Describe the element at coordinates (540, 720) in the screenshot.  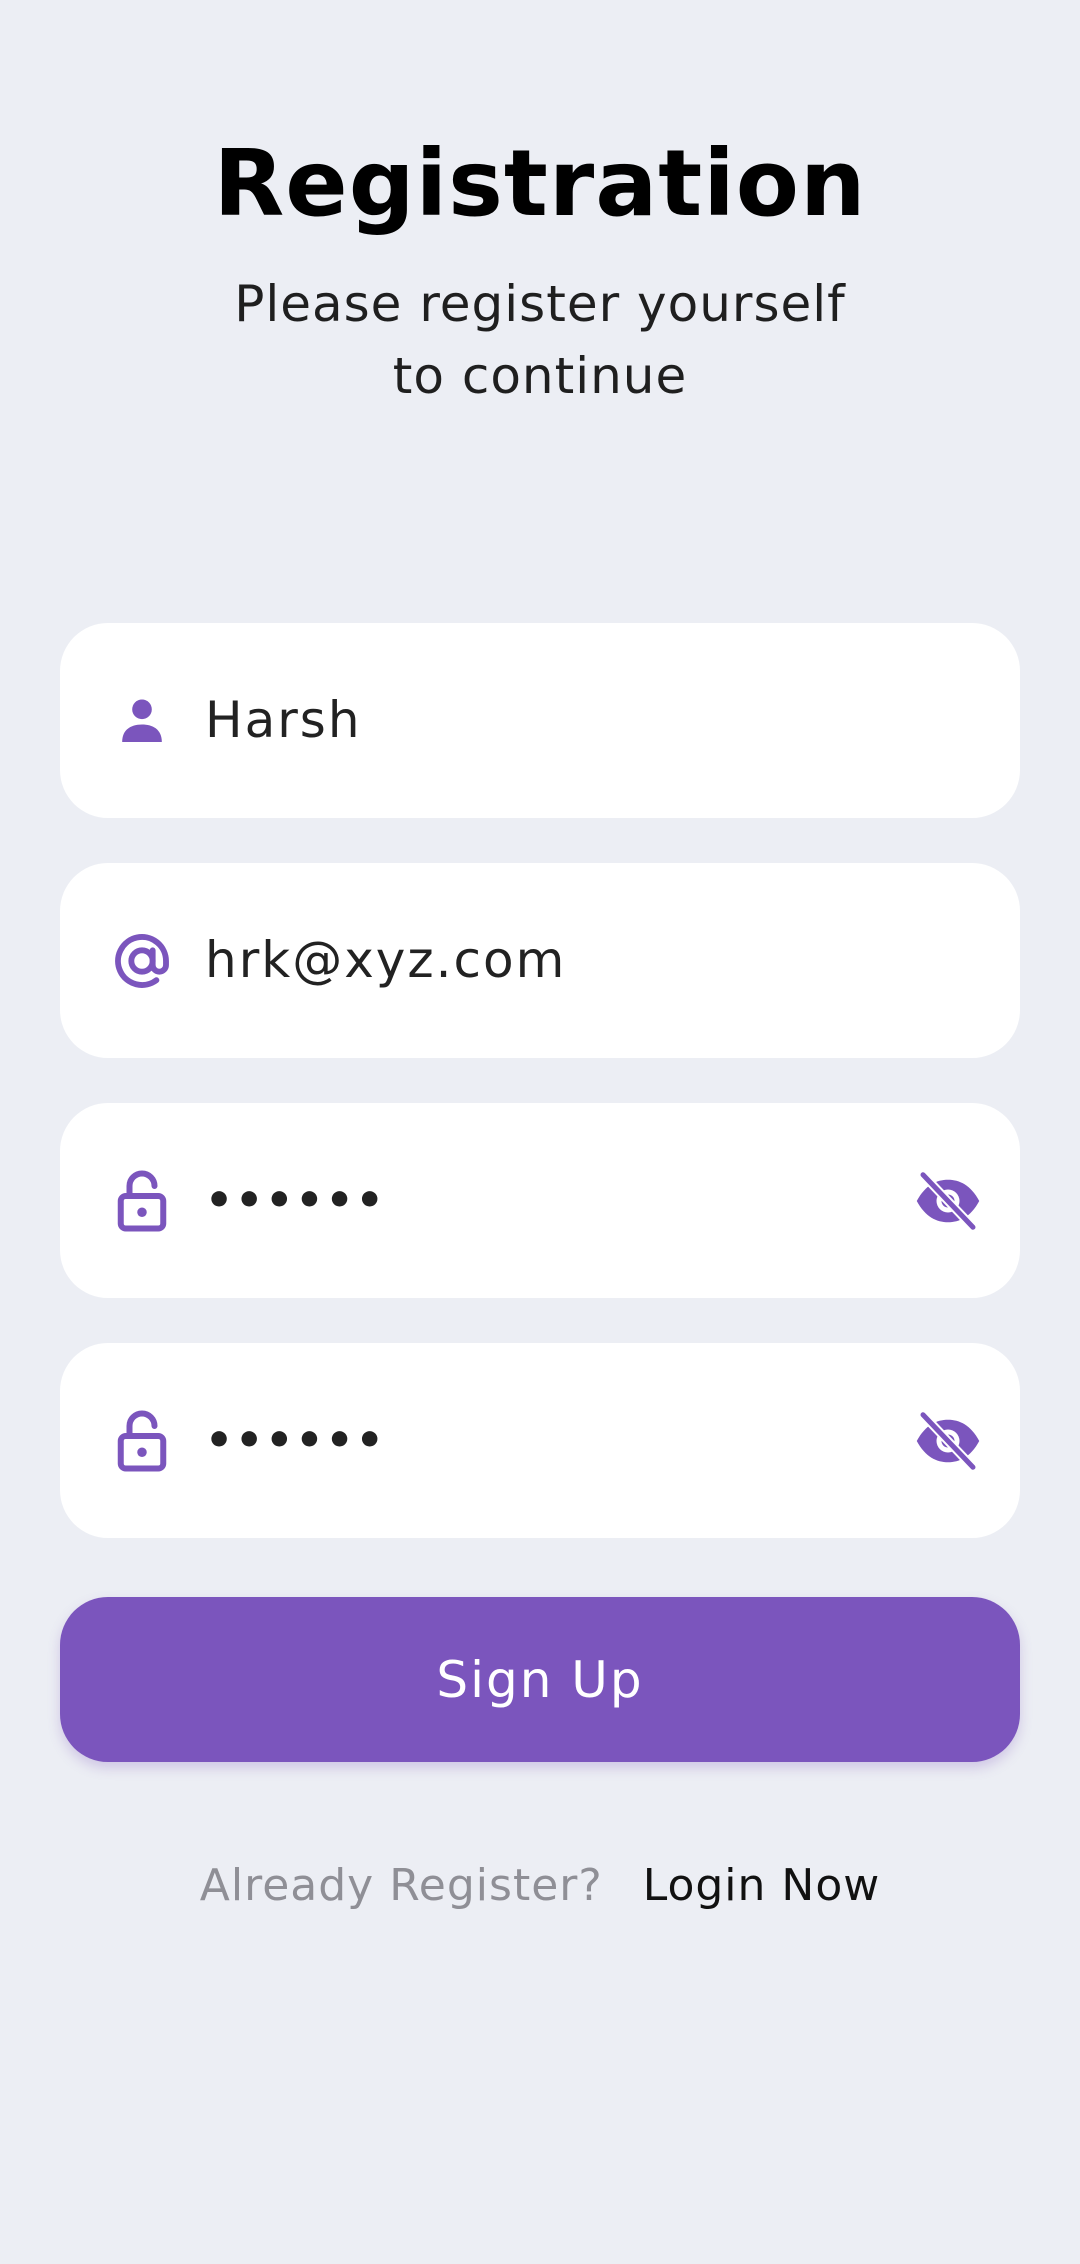
I see `name-field: Harsh` at that location.